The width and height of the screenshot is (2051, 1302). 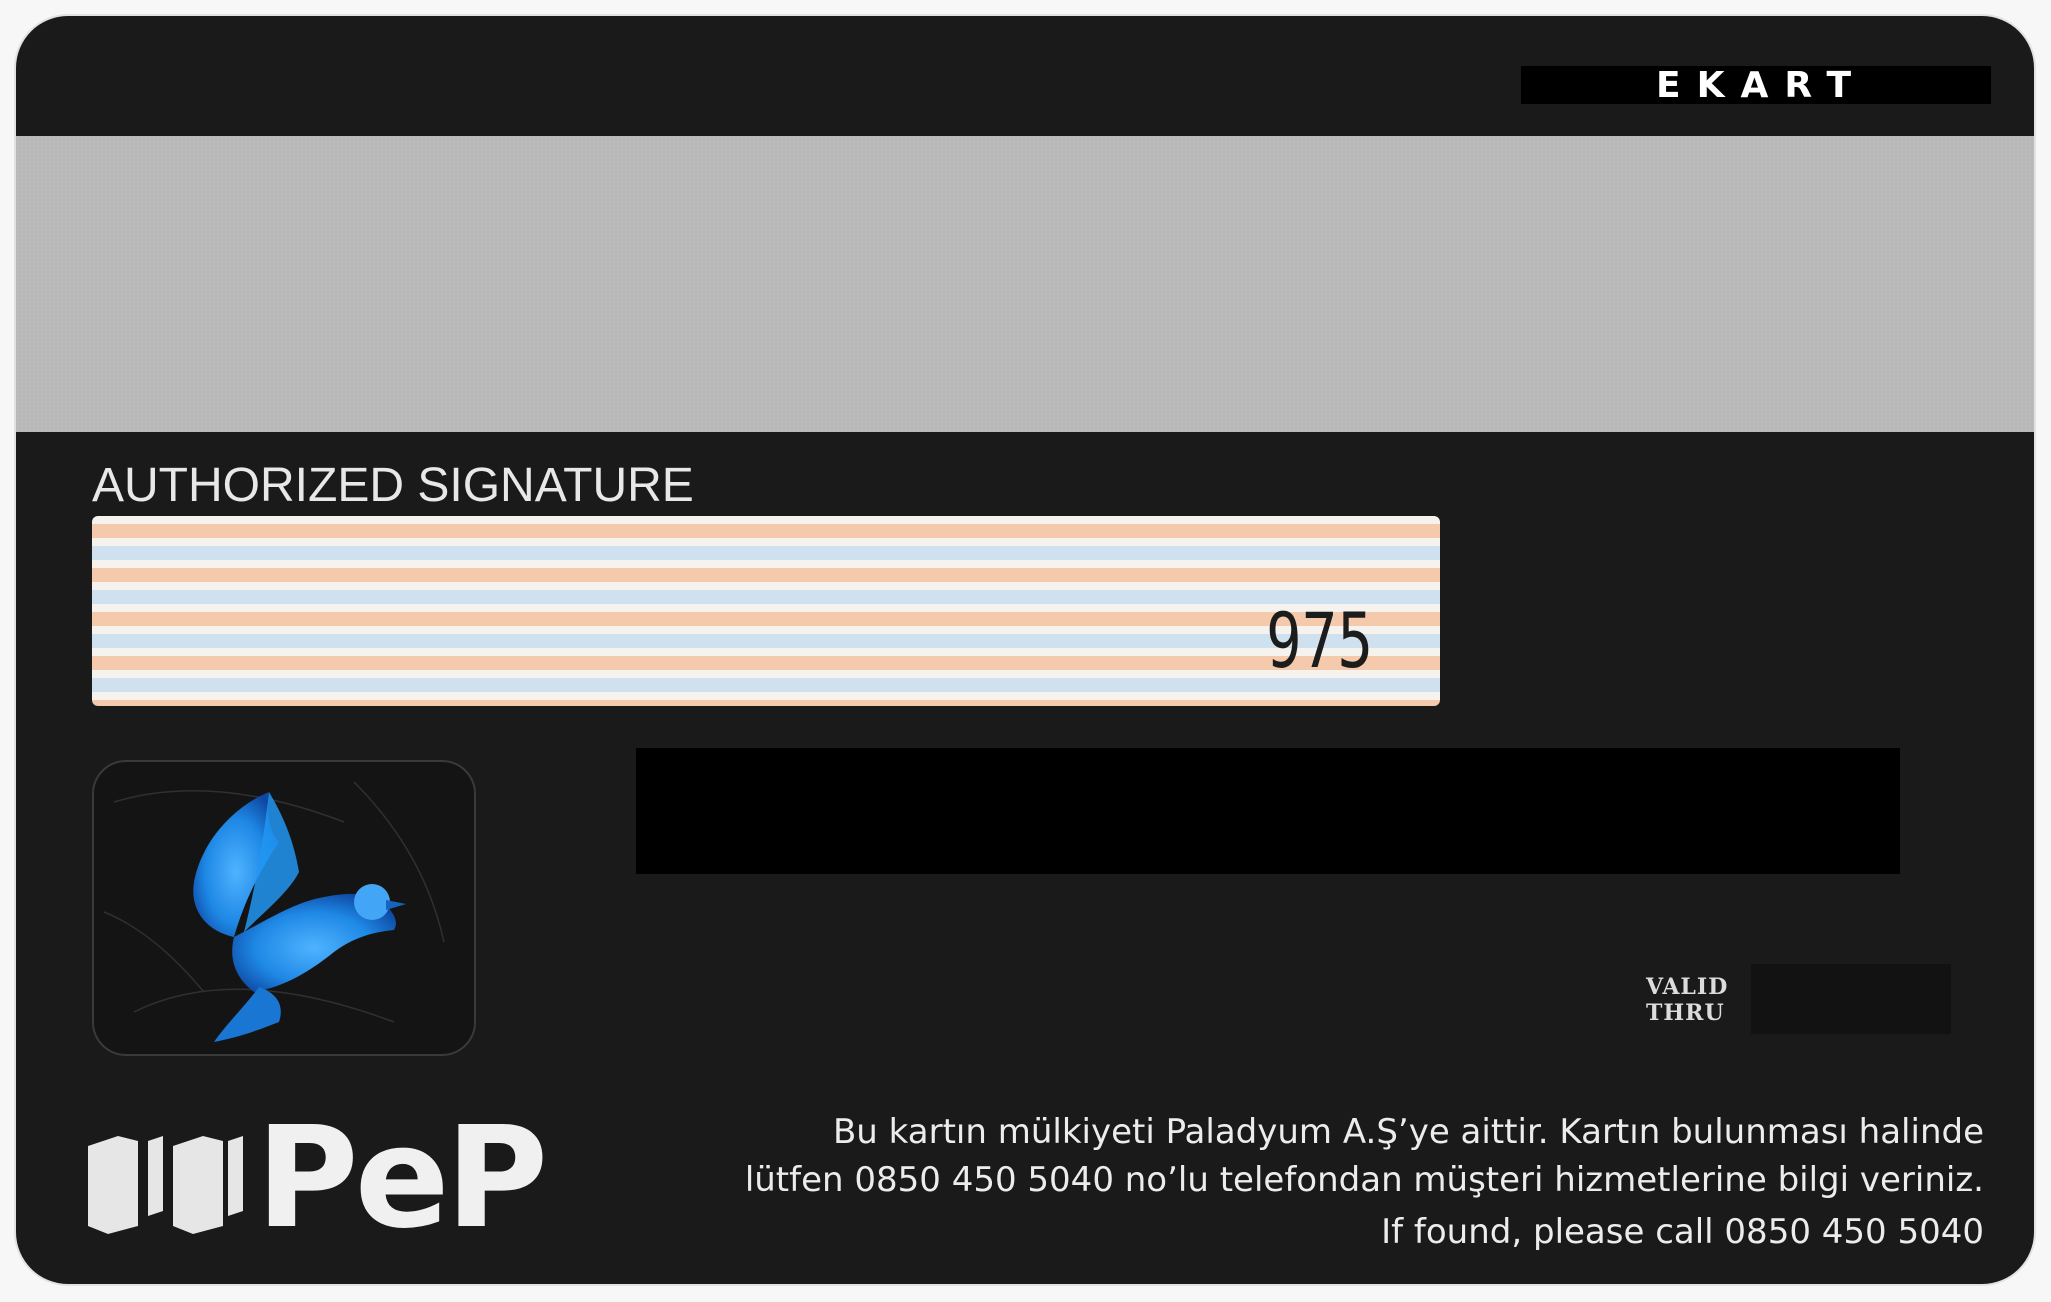 I want to click on signature-panel, so click(x=766, y=611).